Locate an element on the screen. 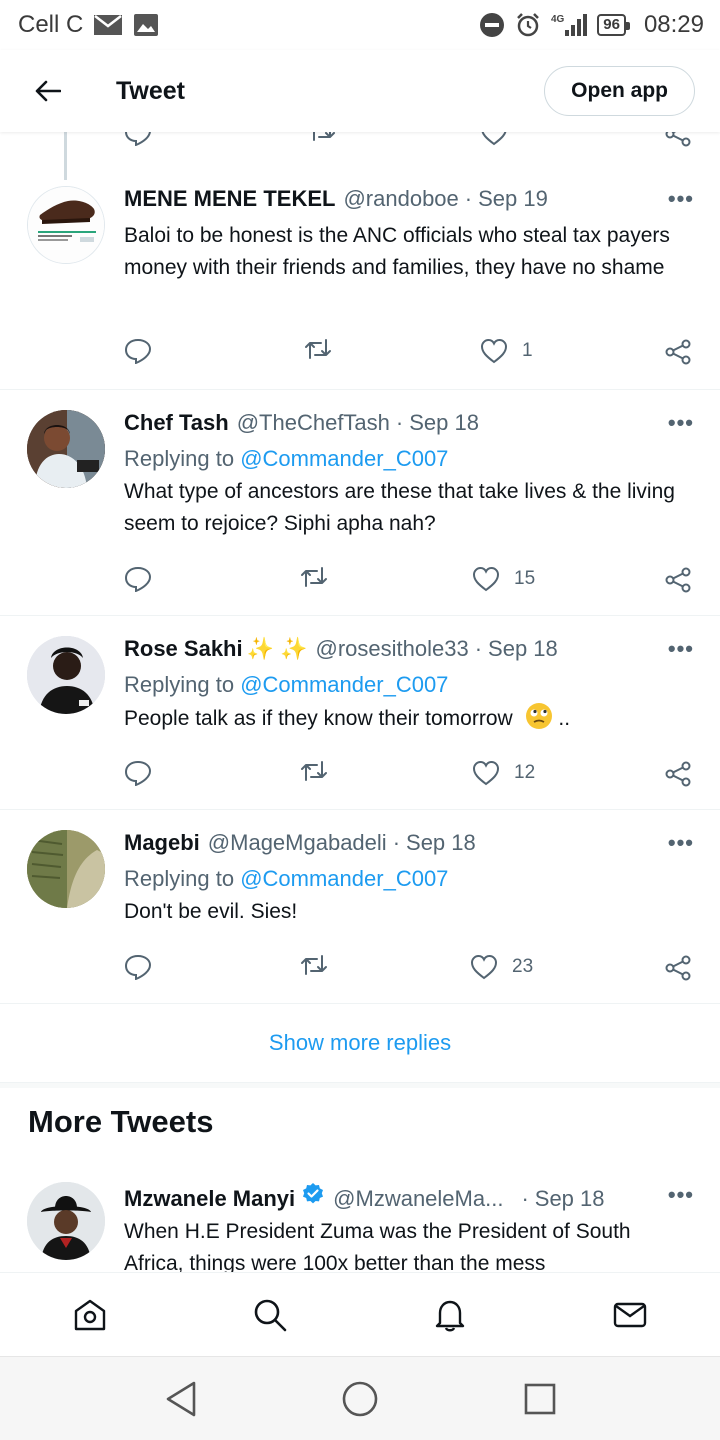 The image size is (720, 1440). like-button: 15 is located at coordinates (503, 579).